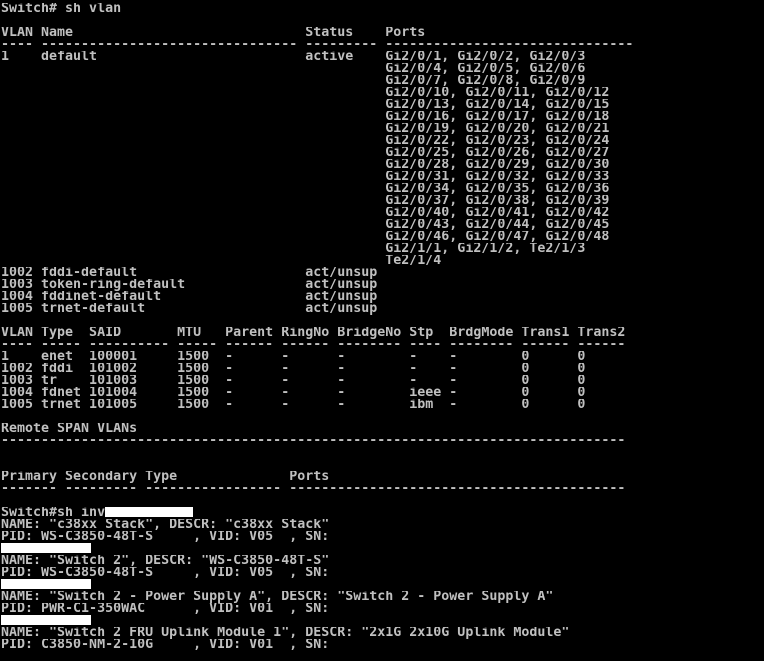  I want to click on terminal-line-text: 1005 trnet 101005 1500 - - - ibm - 0 0, so click(293, 405).